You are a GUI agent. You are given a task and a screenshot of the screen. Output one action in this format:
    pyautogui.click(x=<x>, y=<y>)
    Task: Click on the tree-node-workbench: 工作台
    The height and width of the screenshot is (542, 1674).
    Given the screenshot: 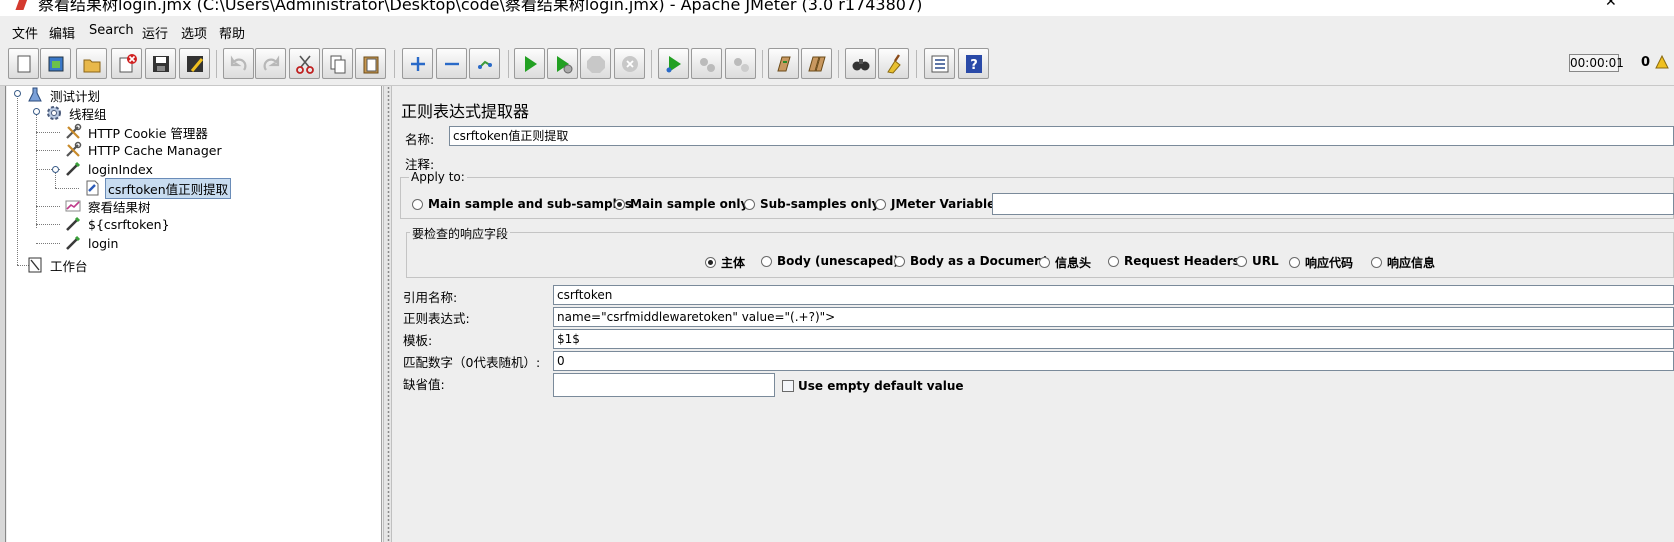 What is the action you would take?
    pyautogui.click(x=57, y=265)
    